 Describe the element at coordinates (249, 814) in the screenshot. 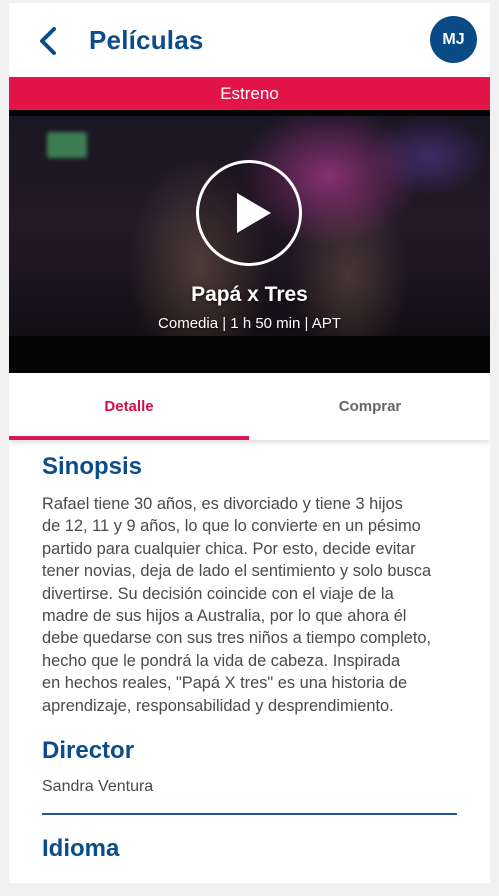

I see `section-divider` at that location.